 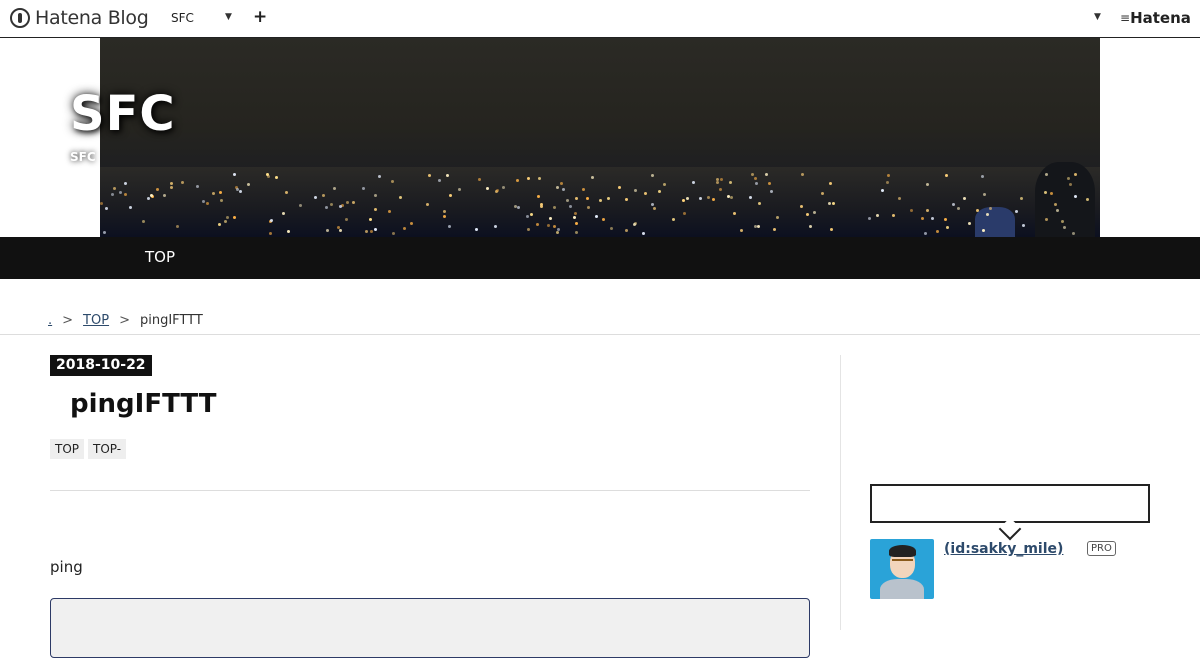 I want to click on entry-title: pingIFTTT, so click(x=143, y=404).